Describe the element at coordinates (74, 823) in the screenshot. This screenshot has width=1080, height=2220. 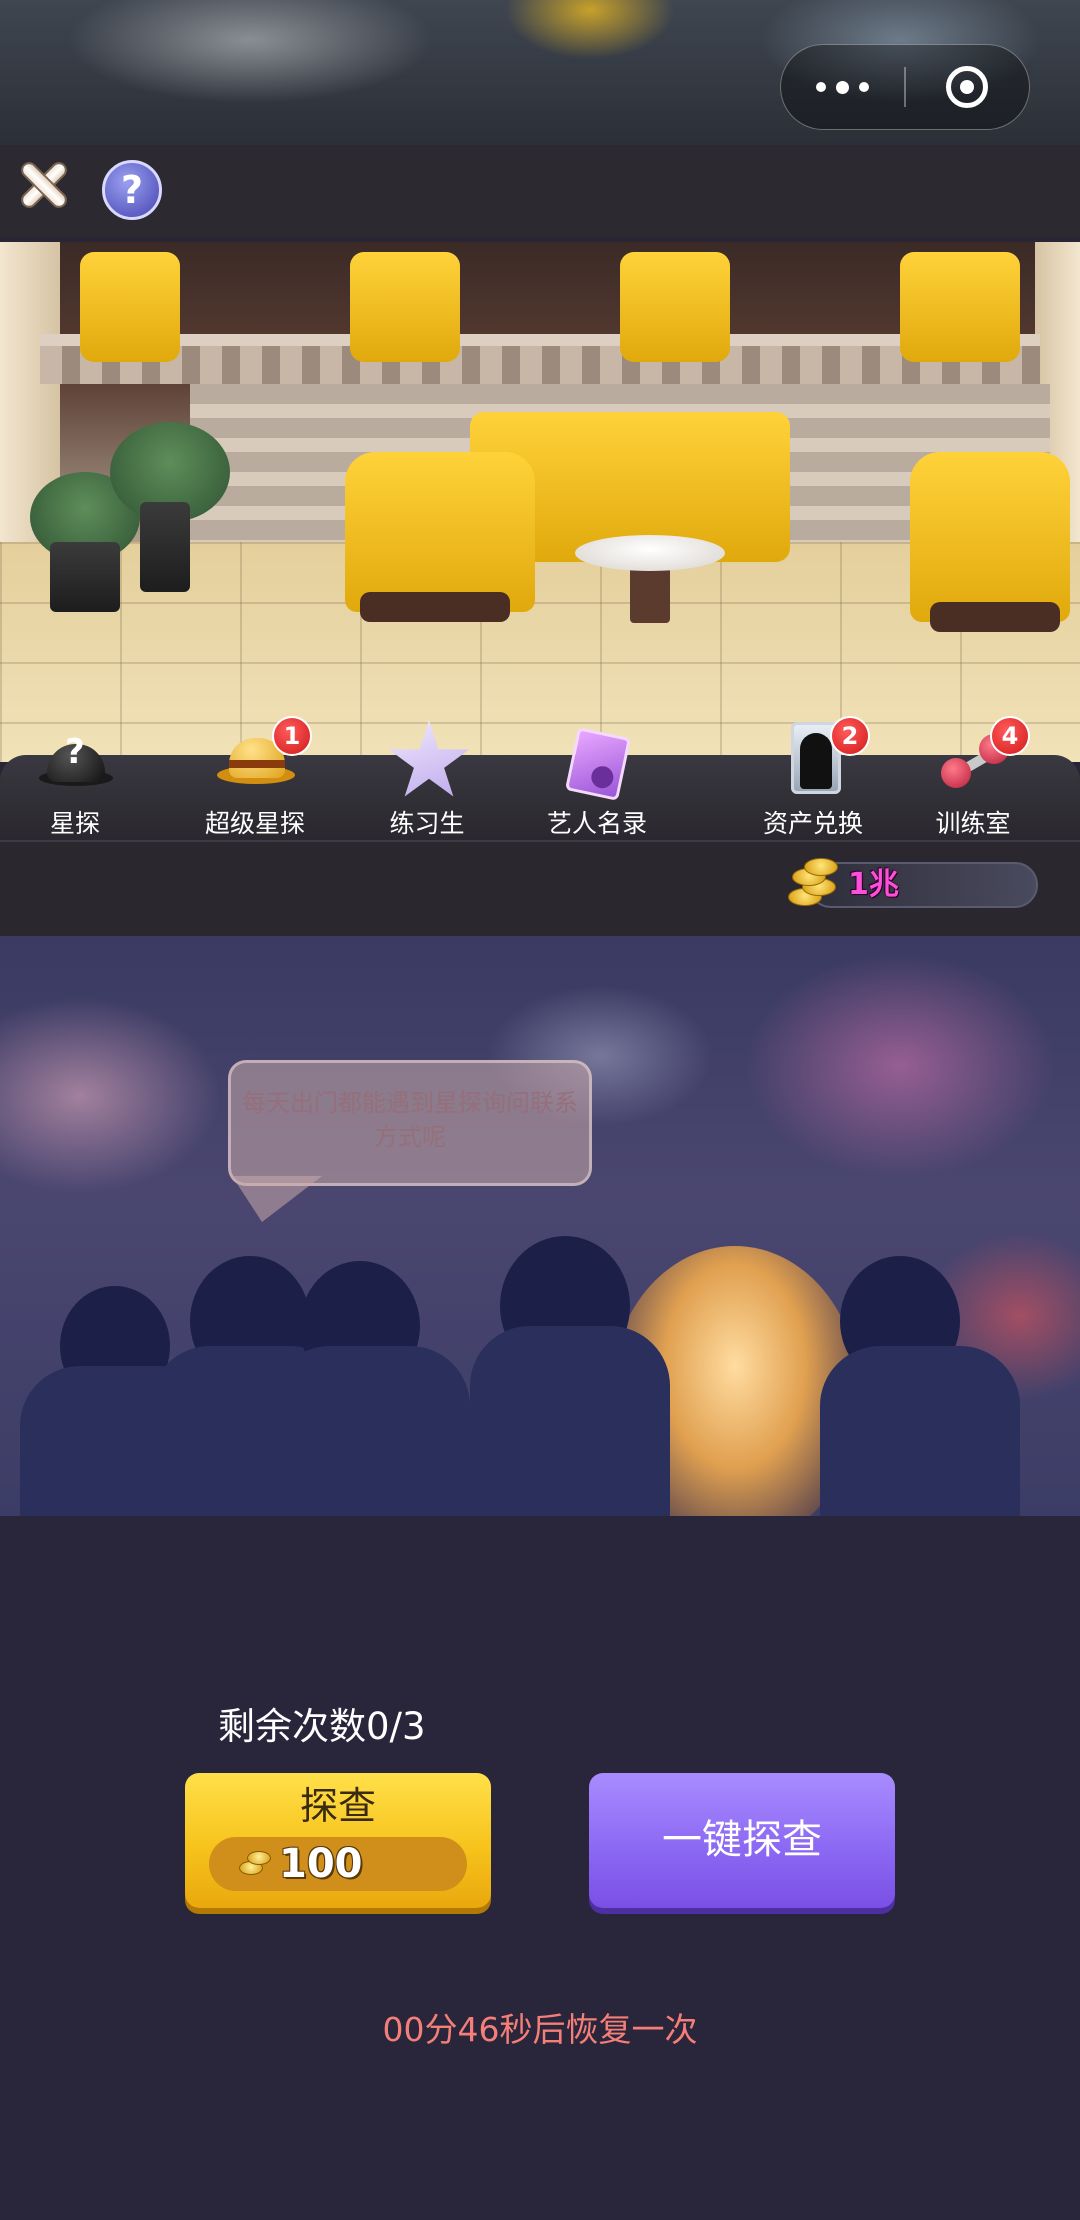
I see `menu-item-label: 星探` at that location.